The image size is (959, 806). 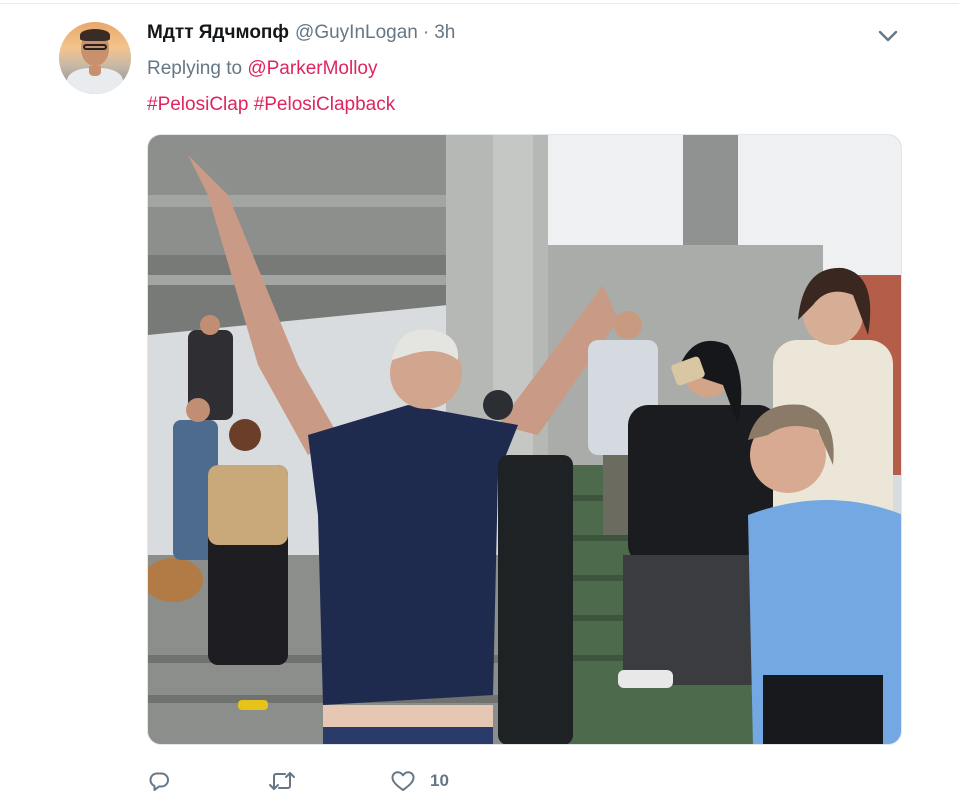 What do you see at coordinates (95, 47) in the screenshot?
I see `avatar-glasses` at bounding box center [95, 47].